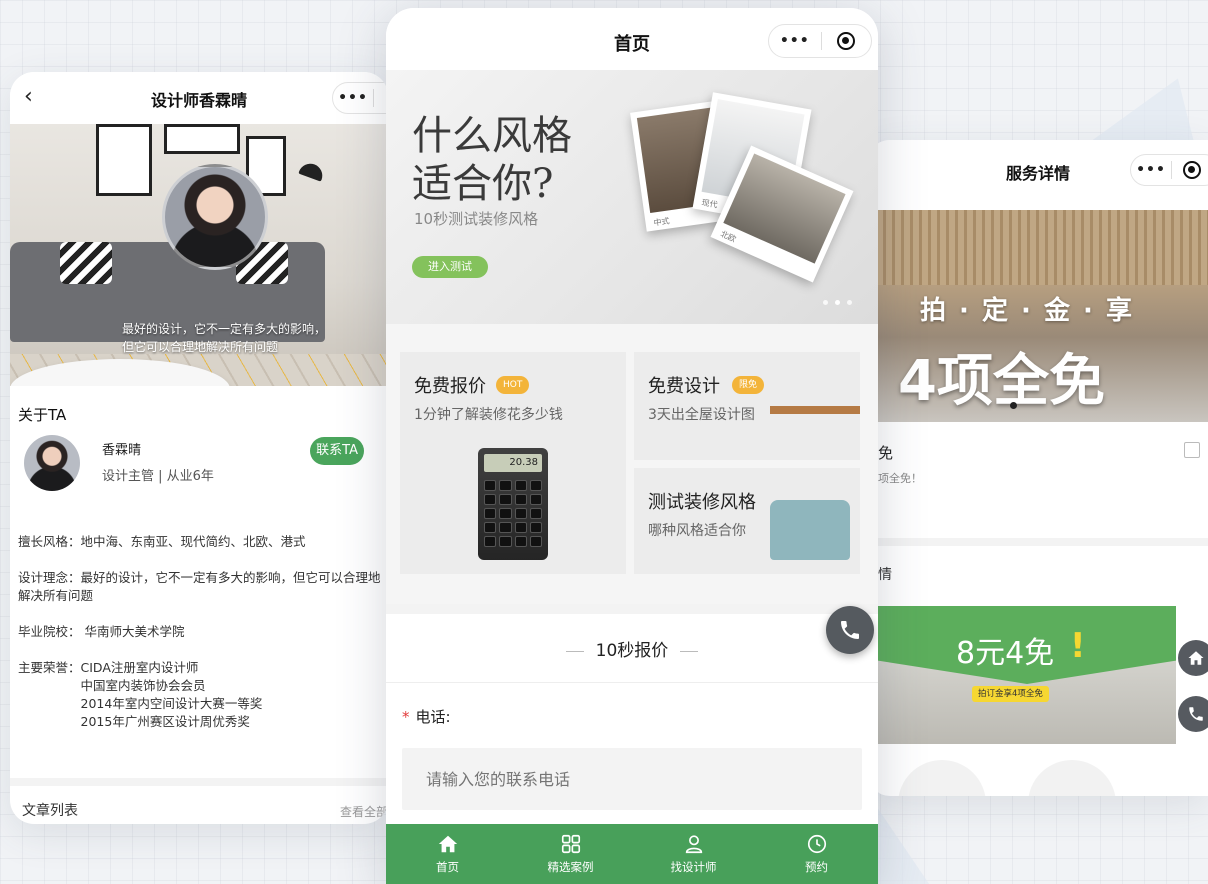  What do you see at coordinates (364, 811) in the screenshot?
I see `view-all-link: 查看全部` at bounding box center [364, 811].